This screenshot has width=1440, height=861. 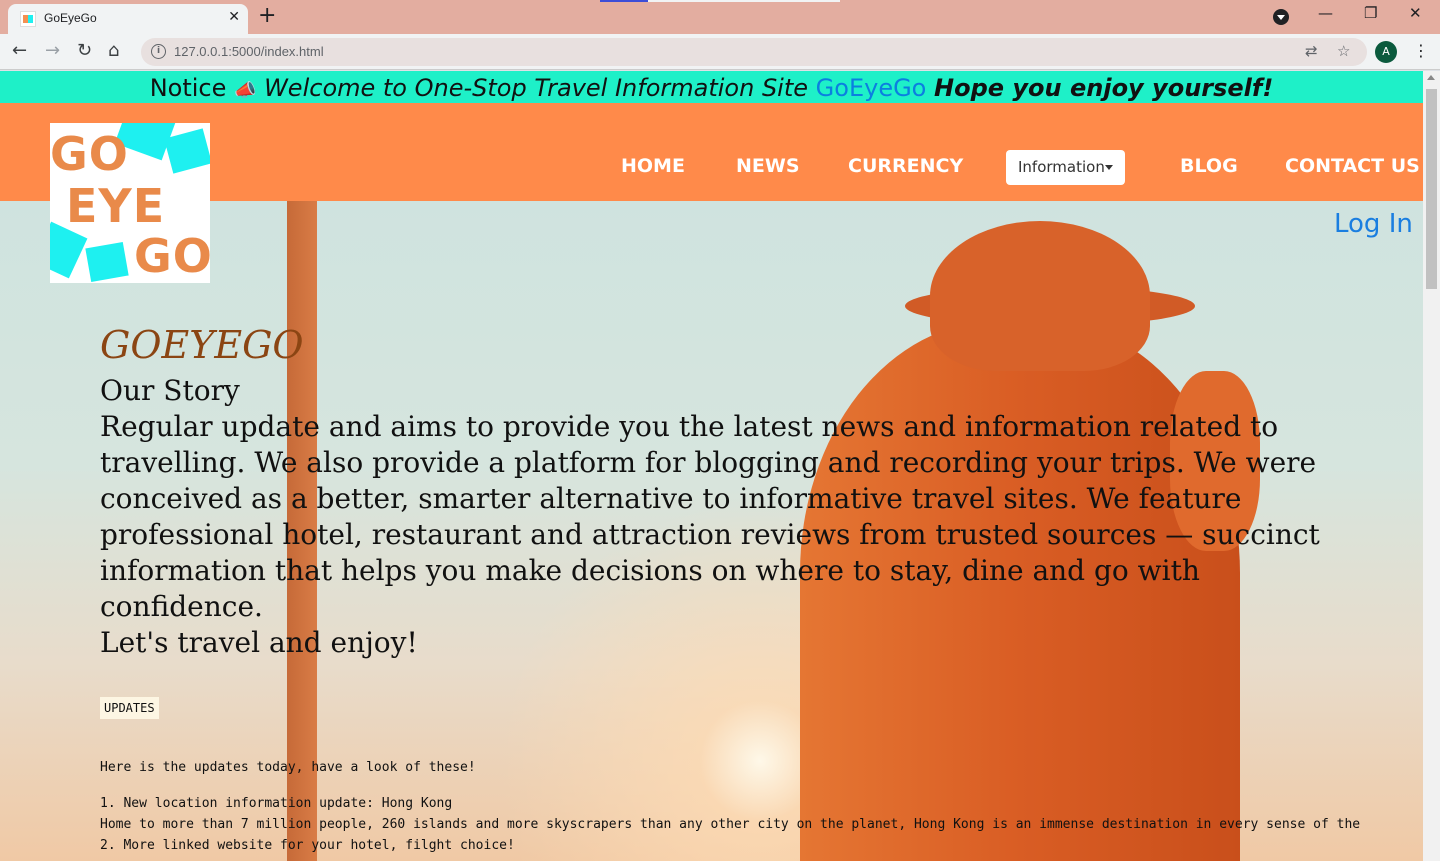 I want to click on new-tab-icon: +, so click(x=267, y=16).